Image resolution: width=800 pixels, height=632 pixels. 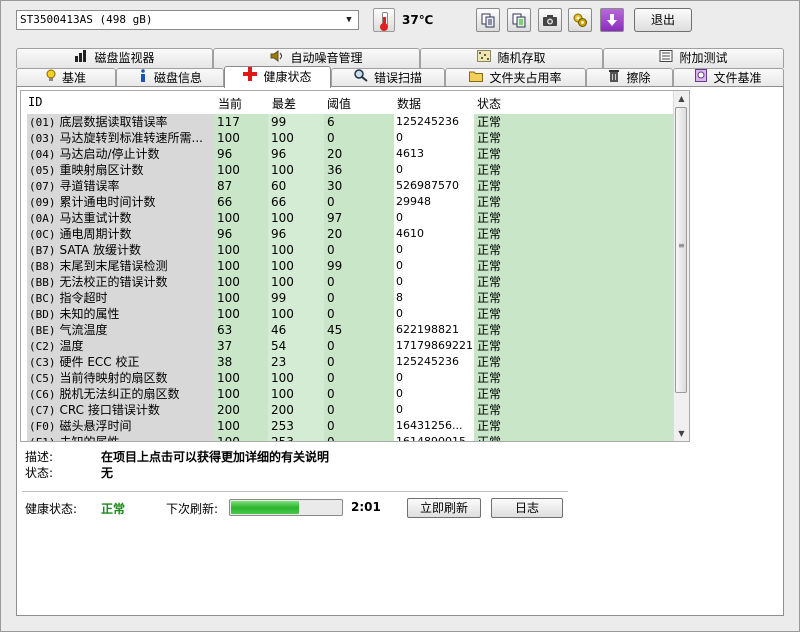 What do you see at coordinates (348, 410) in the screenshot?
I see `table-row: (C7) CRC 接口错误计数 200 200 0 0 正常` at bounding box center [348, 410].